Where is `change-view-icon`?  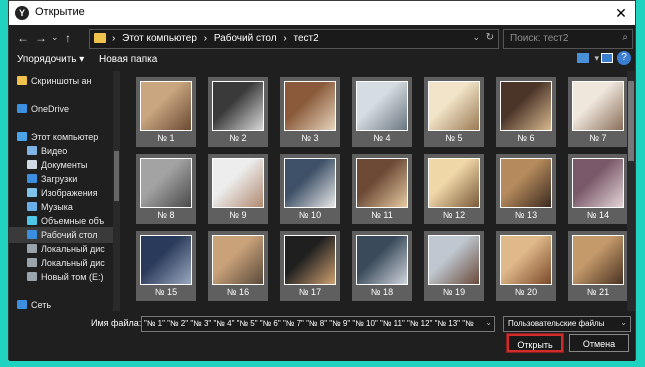
change-view-icon is located at coordinates (583, 58).